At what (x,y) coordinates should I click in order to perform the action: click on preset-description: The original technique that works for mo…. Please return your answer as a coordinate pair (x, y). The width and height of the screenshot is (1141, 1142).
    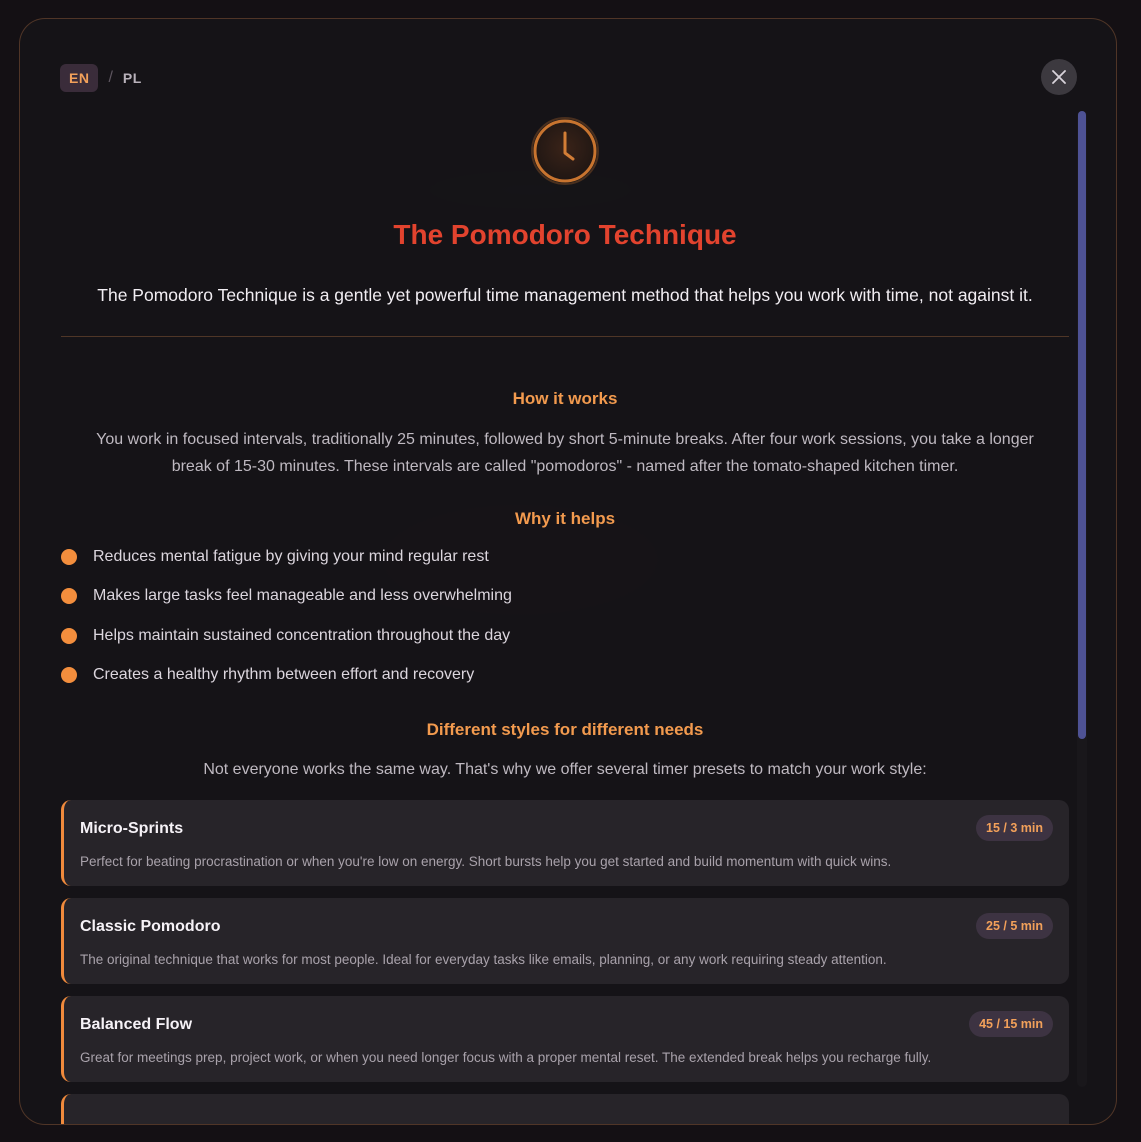
    Looking at the image, I should click on (483, 959).